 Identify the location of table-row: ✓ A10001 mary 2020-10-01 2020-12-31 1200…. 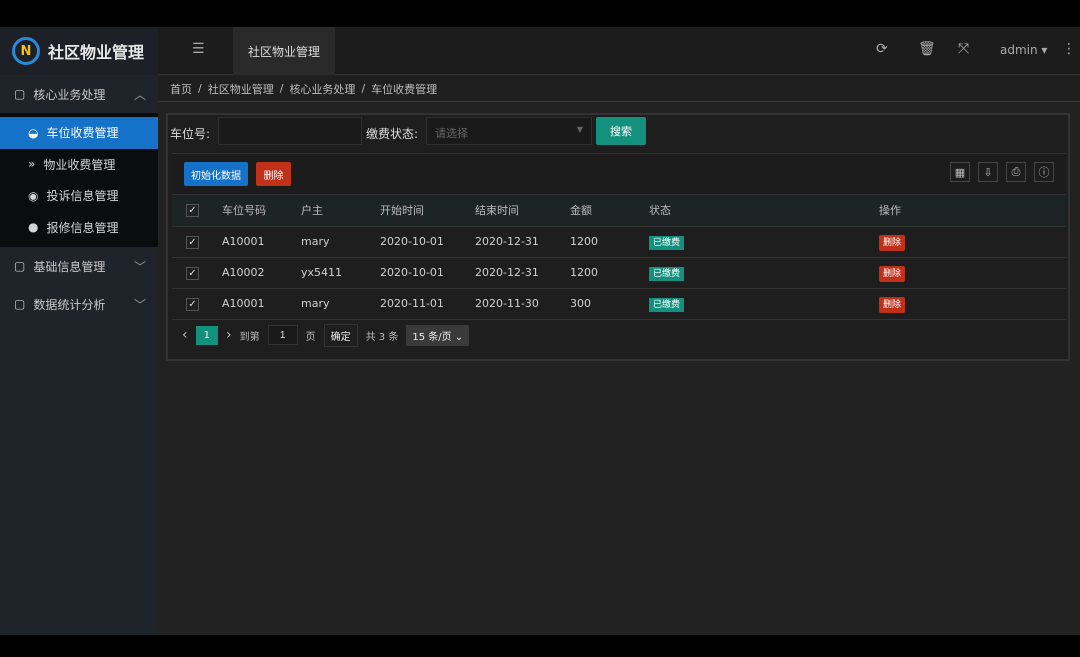
(619, 242).